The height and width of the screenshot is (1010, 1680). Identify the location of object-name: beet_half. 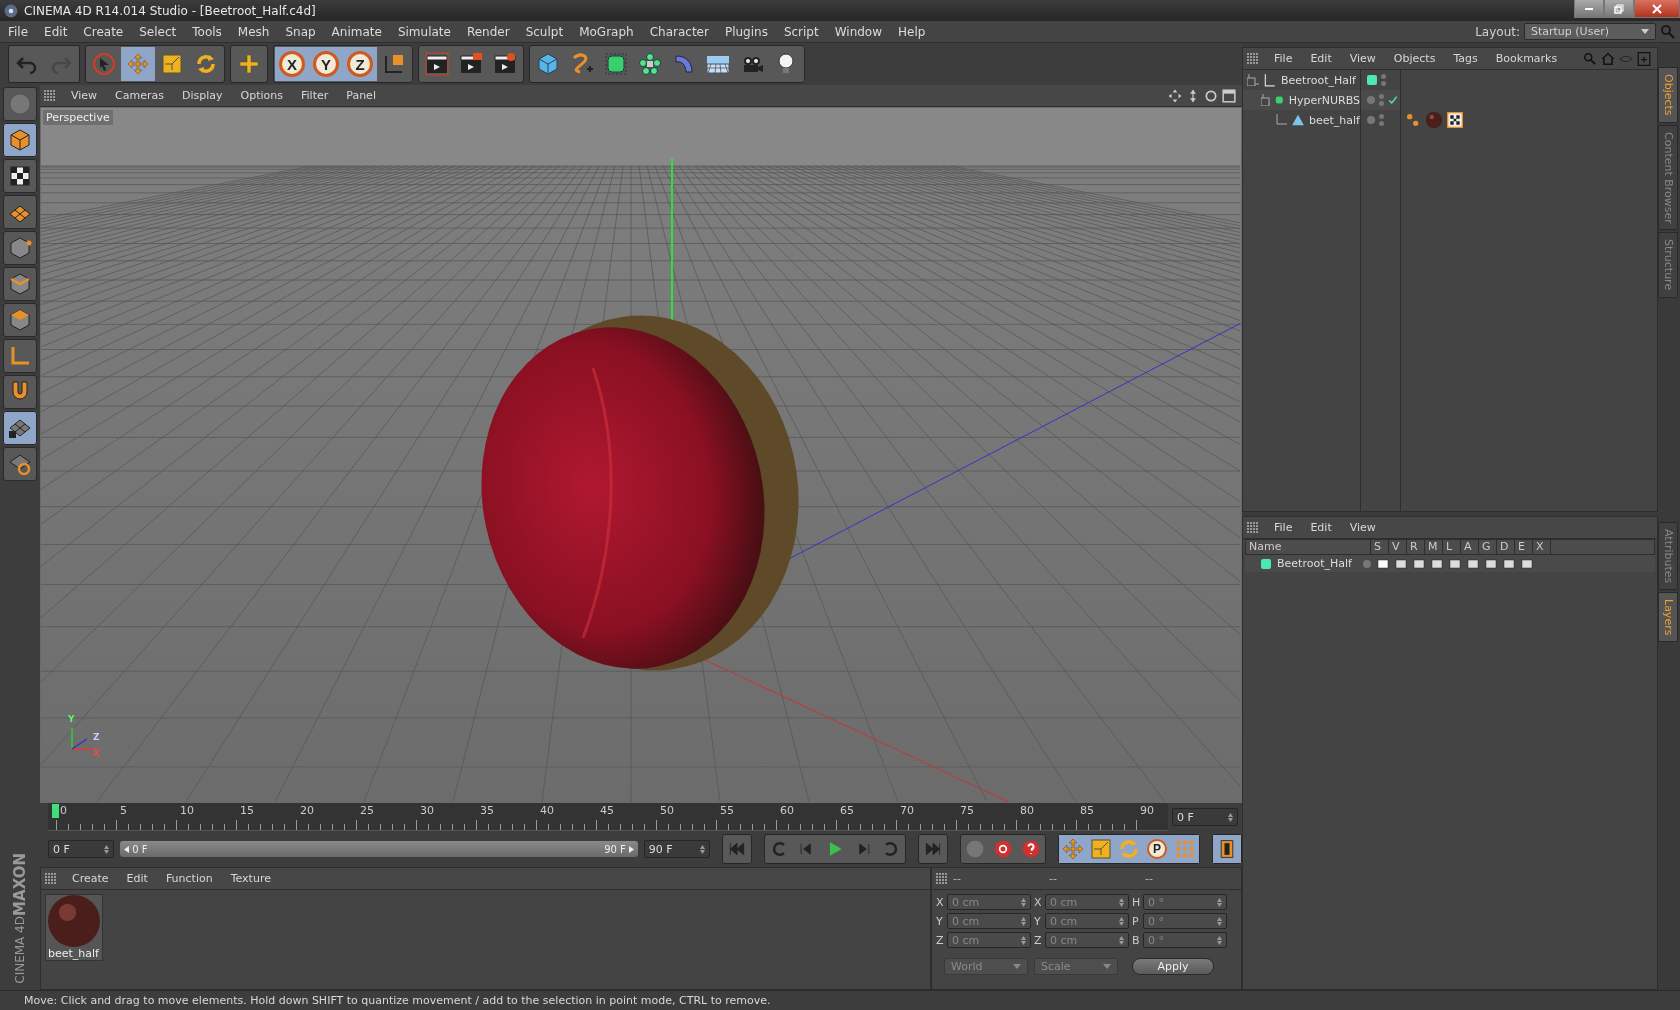
(1334, 120).